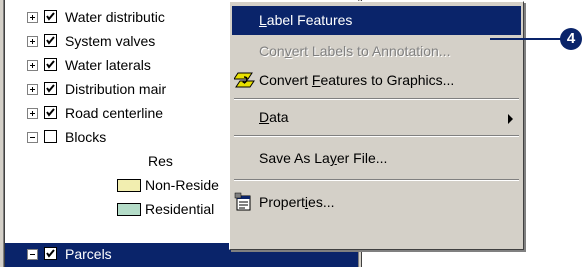 The image size is (588, 267). Describe the element at coordinates (526, 39) in the screenshot. I see `callout-leader-line` at that location.